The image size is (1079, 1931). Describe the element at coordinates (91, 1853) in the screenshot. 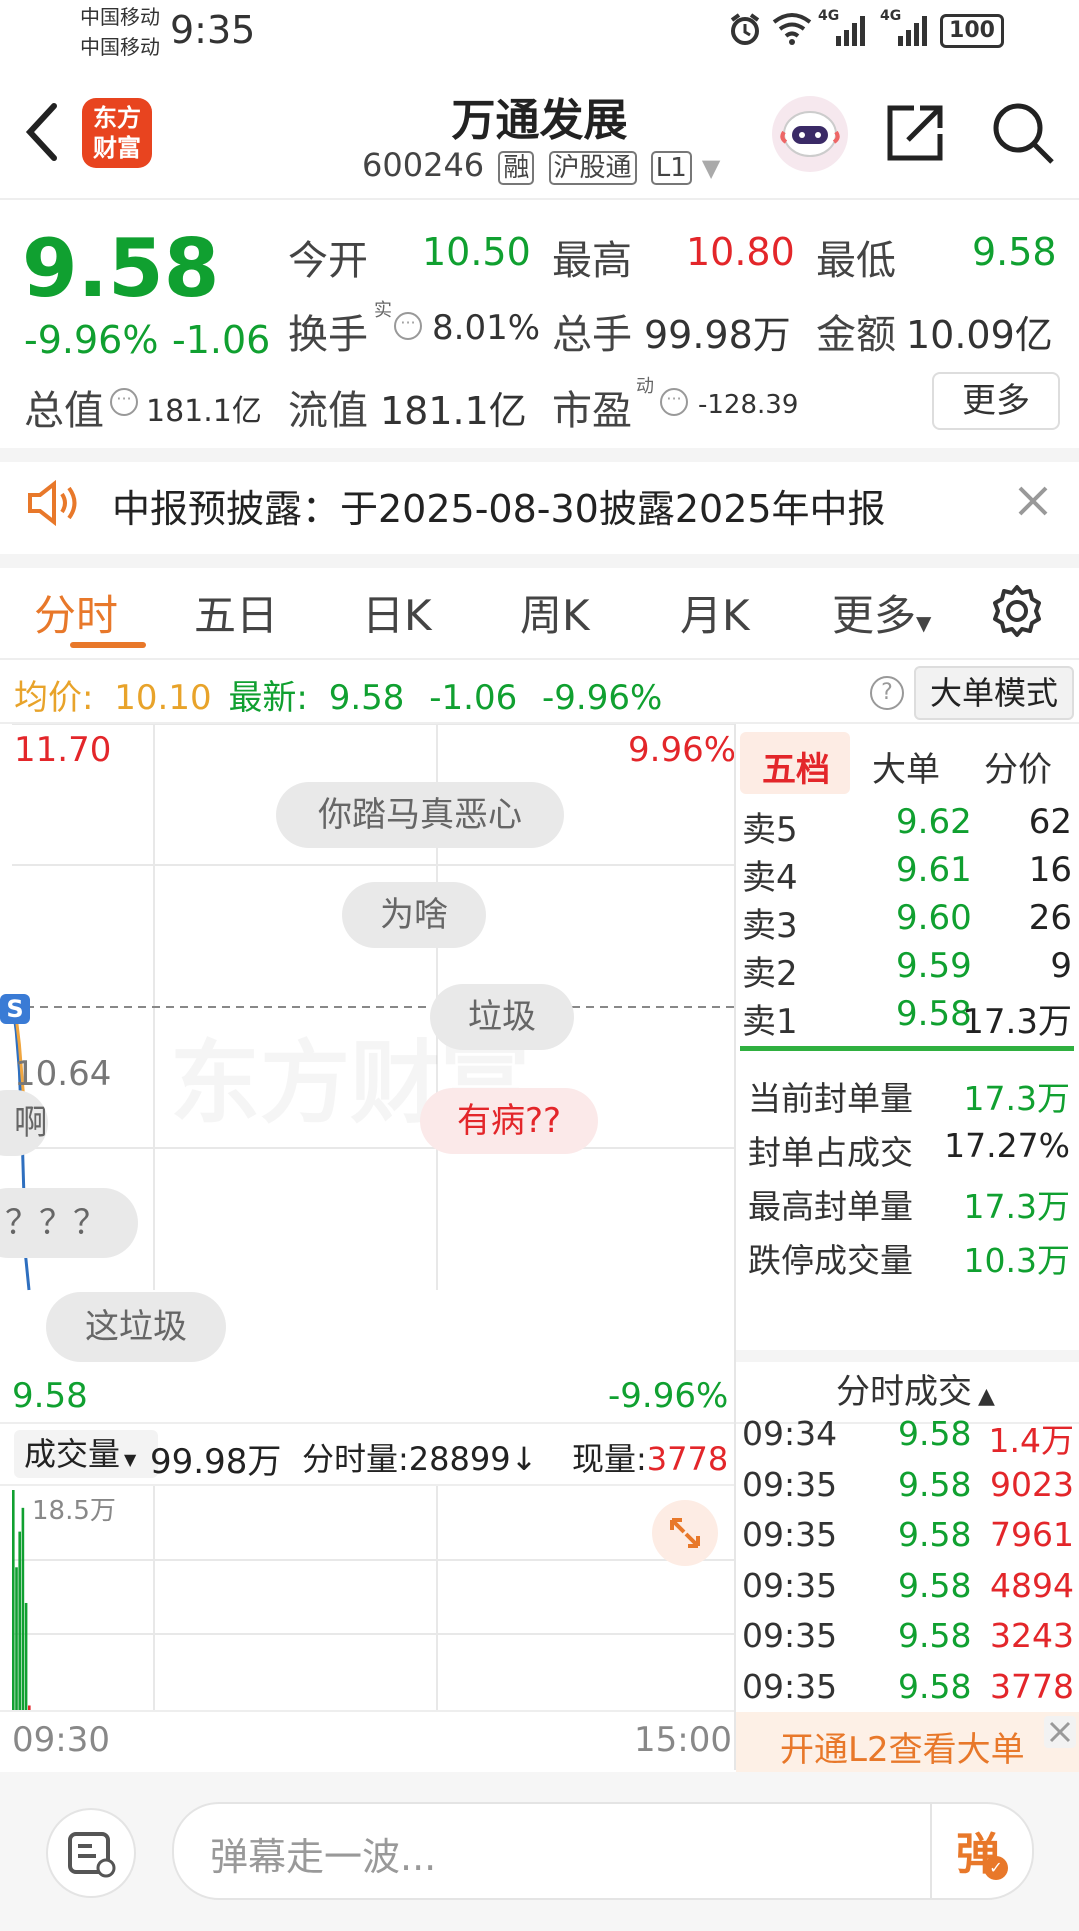

I see `danmaku-settings-icon` at that location.